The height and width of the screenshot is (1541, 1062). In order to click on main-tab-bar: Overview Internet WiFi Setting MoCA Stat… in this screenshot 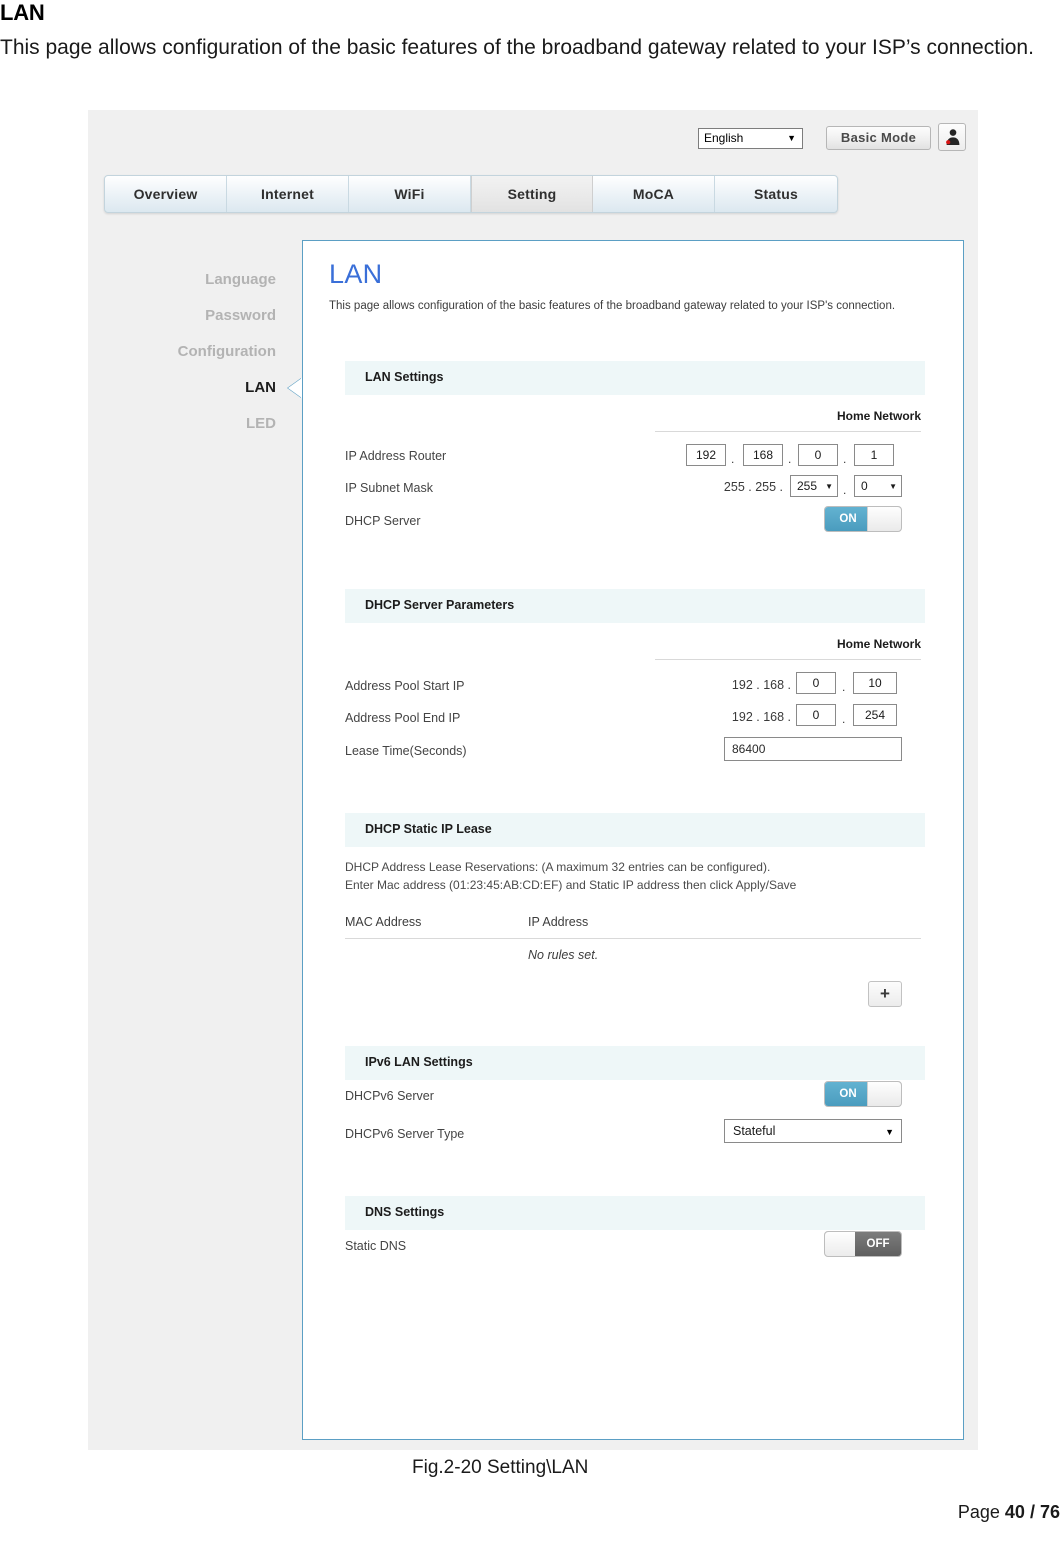, I will do `click(471, 194)`.